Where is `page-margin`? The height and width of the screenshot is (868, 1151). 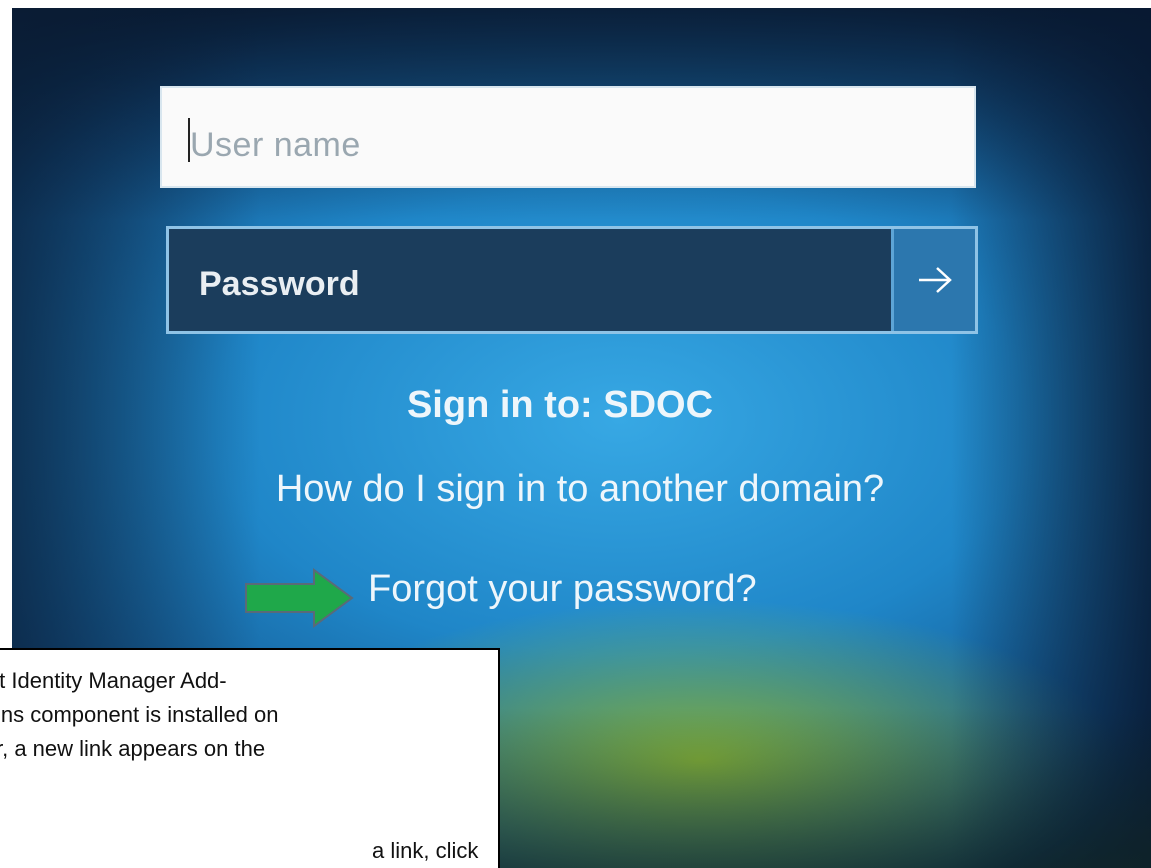
page-margin is located at coordinates (575, 4).